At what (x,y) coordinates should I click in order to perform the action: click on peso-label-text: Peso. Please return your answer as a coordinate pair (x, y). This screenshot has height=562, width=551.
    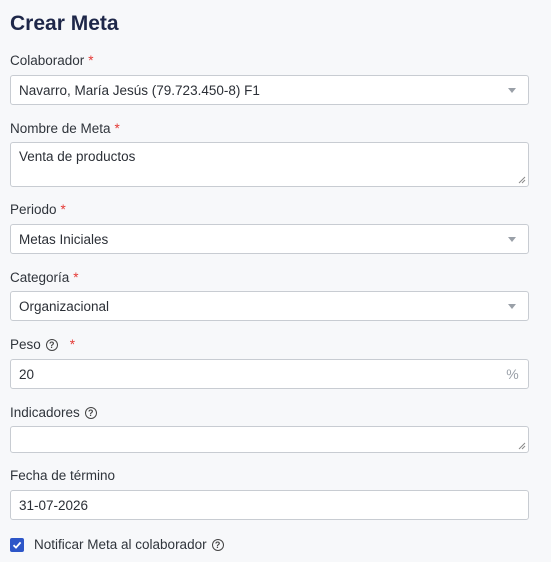
    Looking at the image, I should click on (25, 344).